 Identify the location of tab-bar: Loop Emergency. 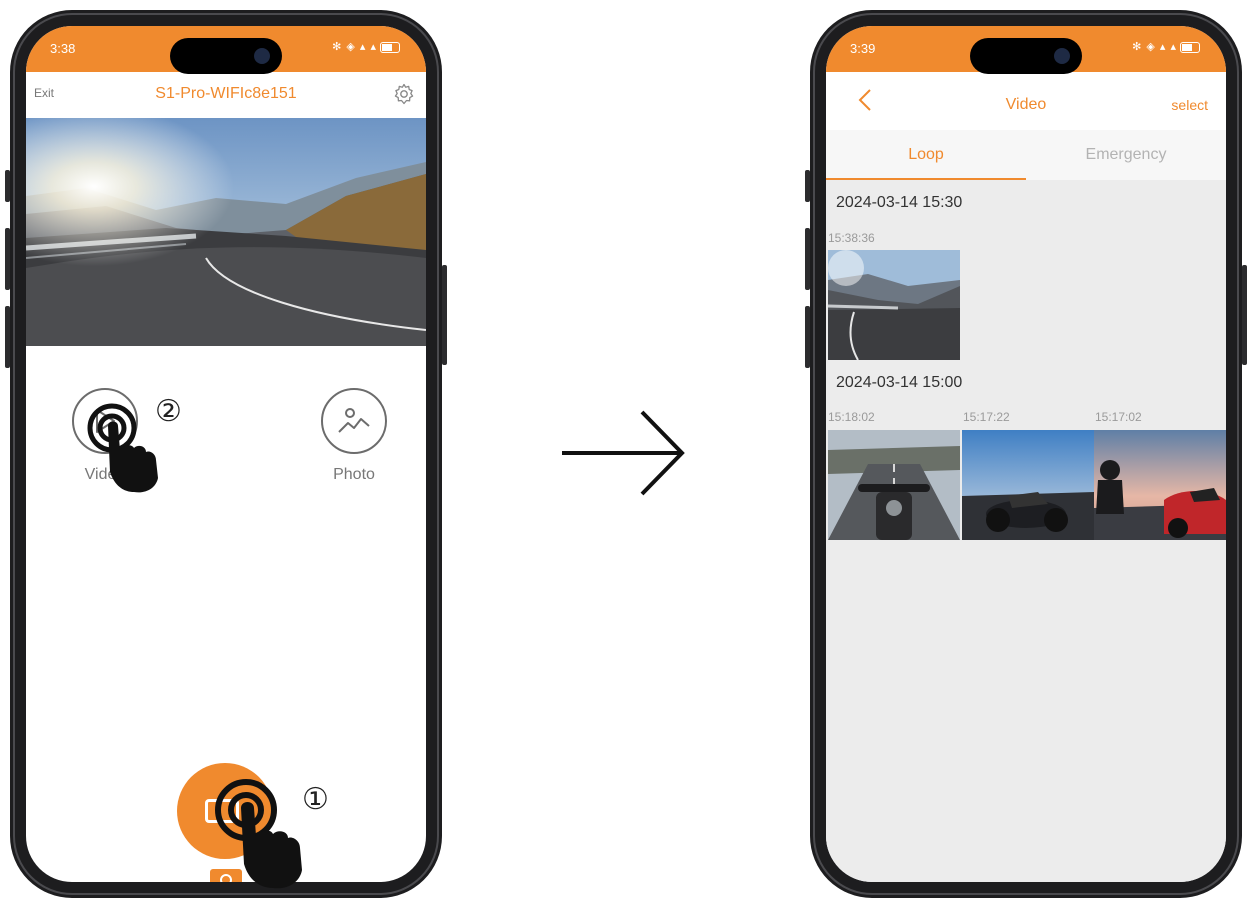
(1026, 155).